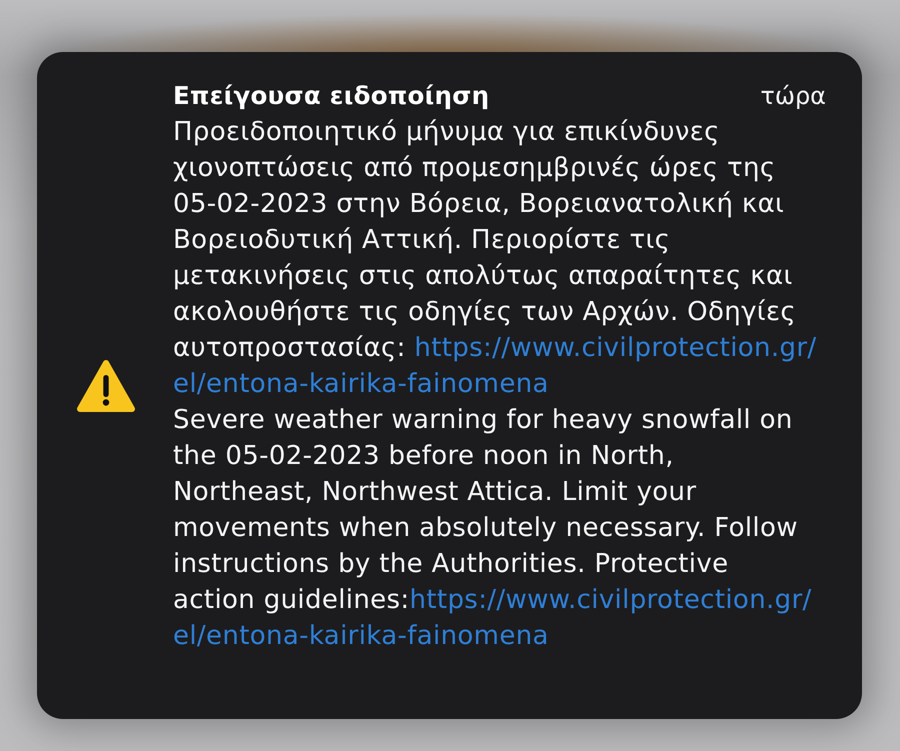 The height and width of the screenshot is (751, 900). What do you see at coordinates (331, 96) in the screenshot?
I see `notification-title: Επείγουσα ειδοποίηση` at bounding box center [331, 96].